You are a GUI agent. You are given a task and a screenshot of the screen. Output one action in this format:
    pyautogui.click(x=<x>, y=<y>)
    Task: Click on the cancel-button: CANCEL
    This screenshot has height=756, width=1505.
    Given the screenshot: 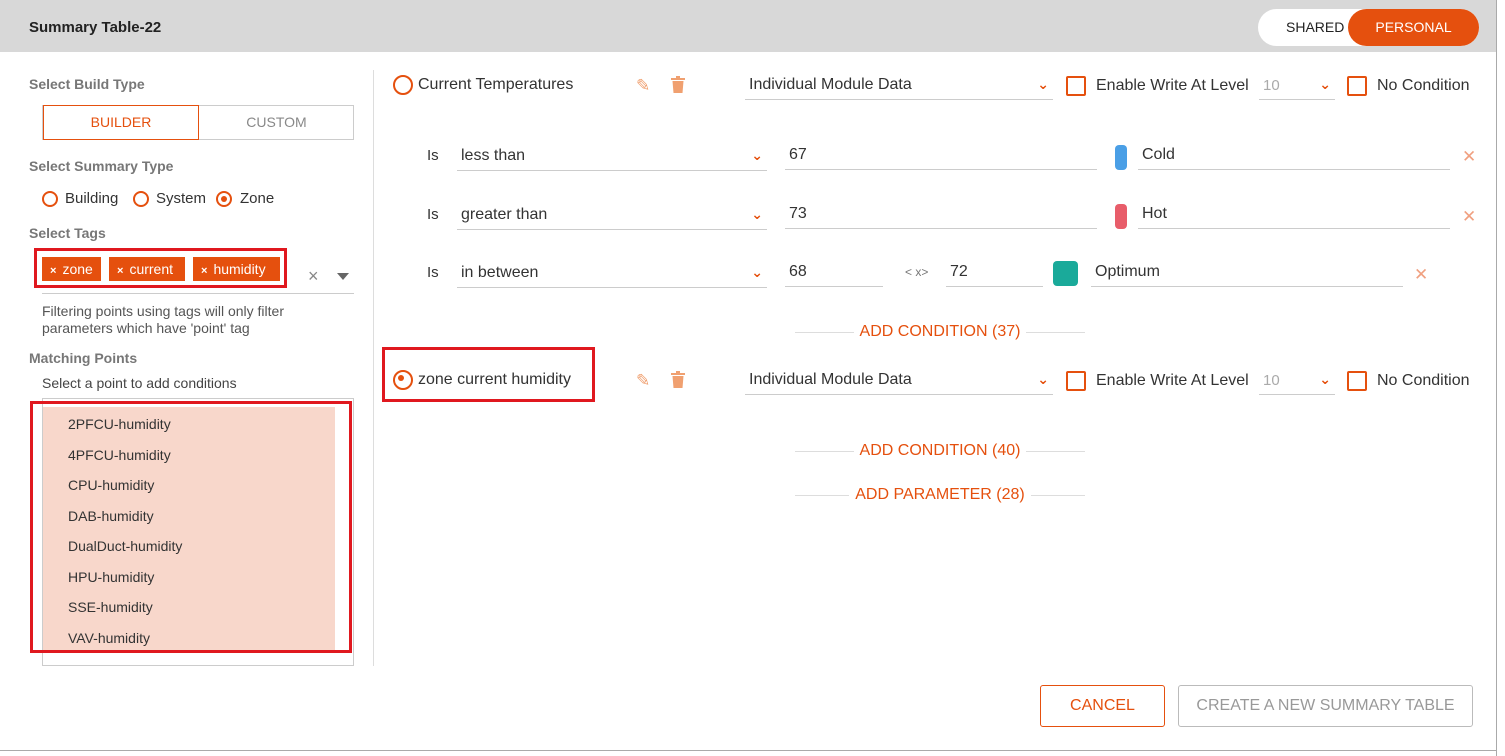 What is the action you would take?
    pyautogui.click(x=1102, y=706)
    